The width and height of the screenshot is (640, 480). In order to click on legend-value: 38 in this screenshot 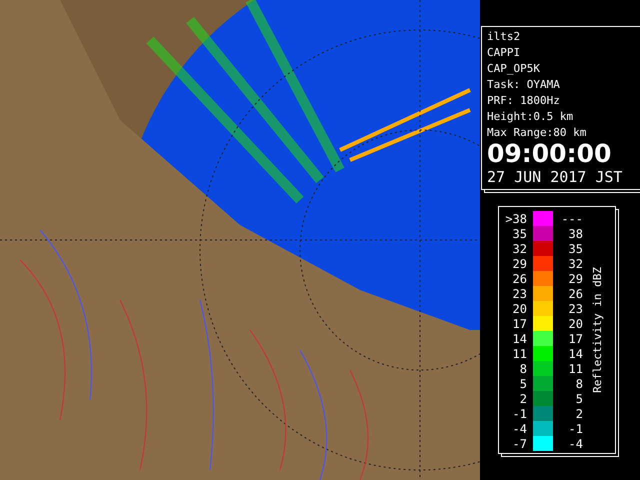, I will do `click(575, 233)`.